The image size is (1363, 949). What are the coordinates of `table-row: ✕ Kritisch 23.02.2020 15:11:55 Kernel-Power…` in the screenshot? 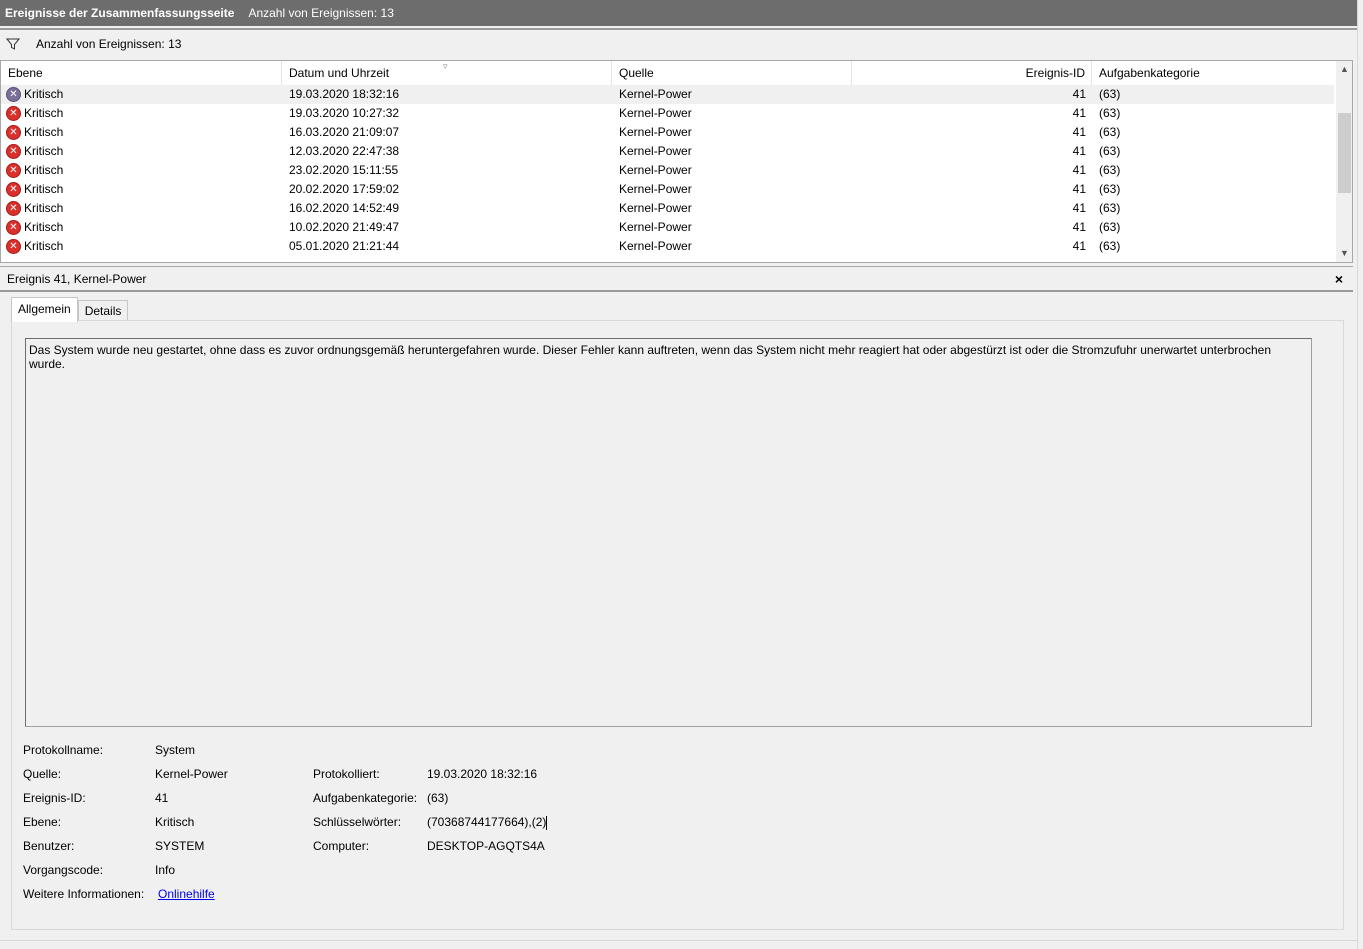 It's located at (667, 170).